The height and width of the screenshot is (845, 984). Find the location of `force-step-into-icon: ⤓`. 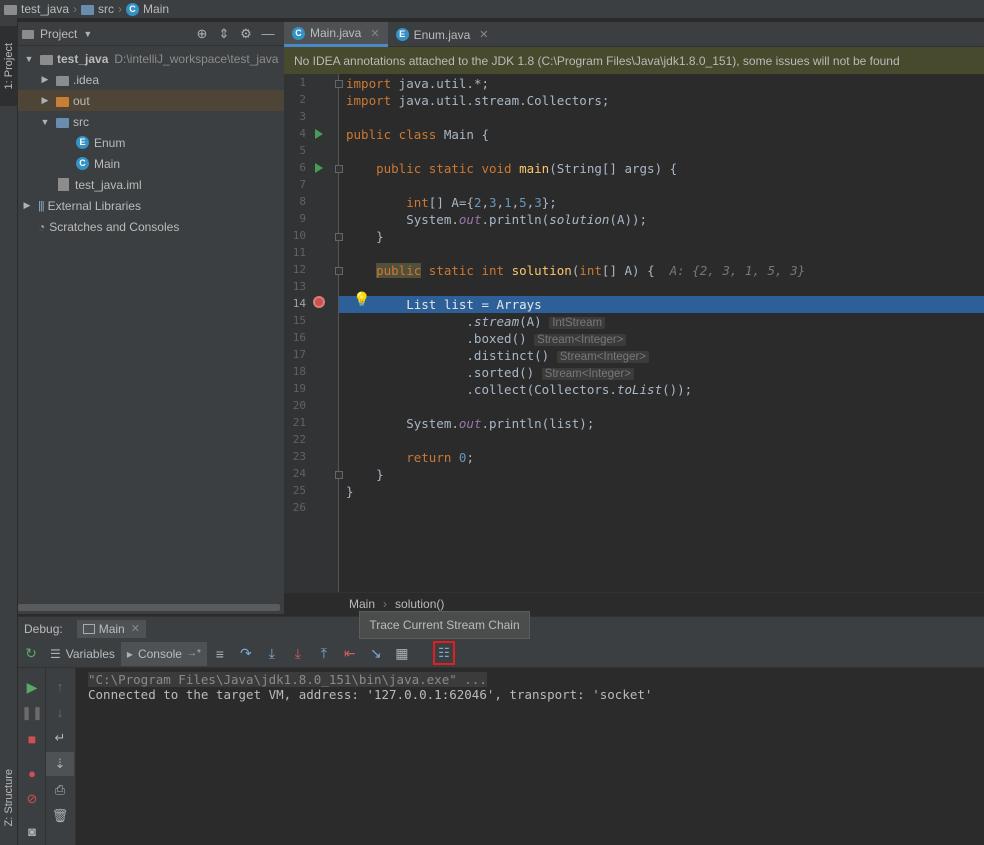

force-step-into-icon: ⤓ is located at coordinates (298, 654).